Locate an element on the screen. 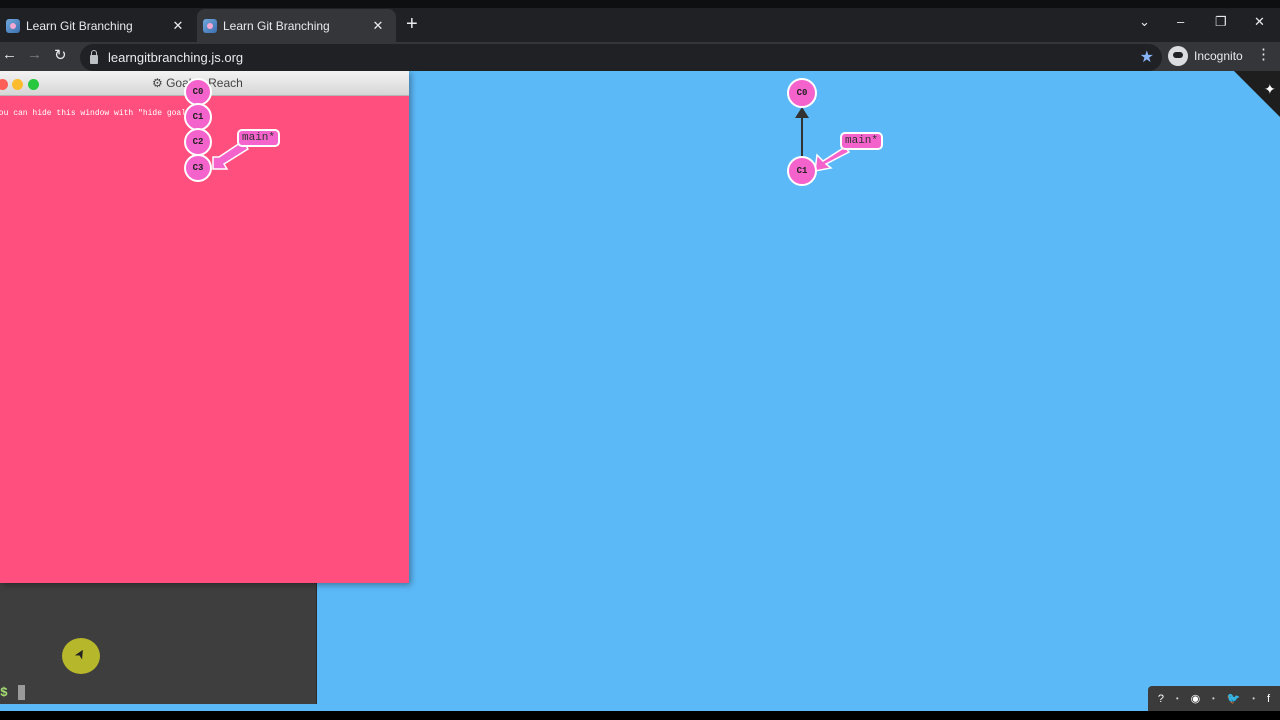 The height and width of the screenshot is (720, 1280). branch-main: main* is located at coordinates (862, 141).